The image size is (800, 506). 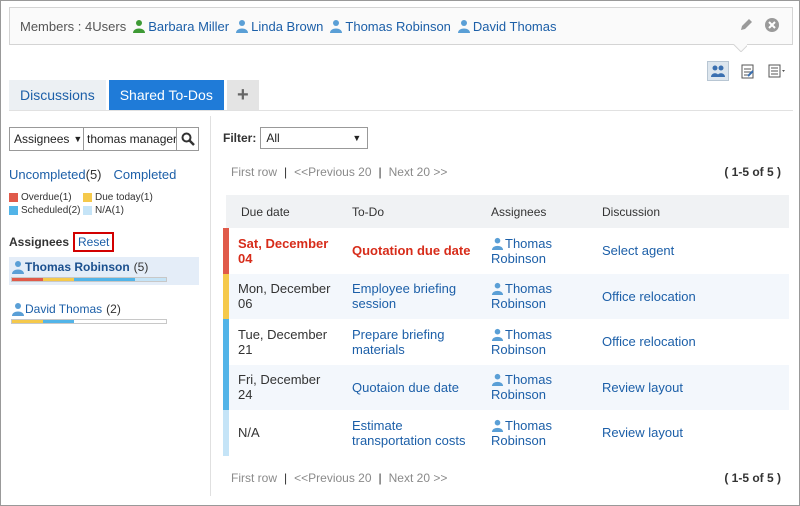 What do you see at coordinates (57, 95) in the screenshot?
I see `tab-discussions: Discussions` at bounding box center [57, 95].